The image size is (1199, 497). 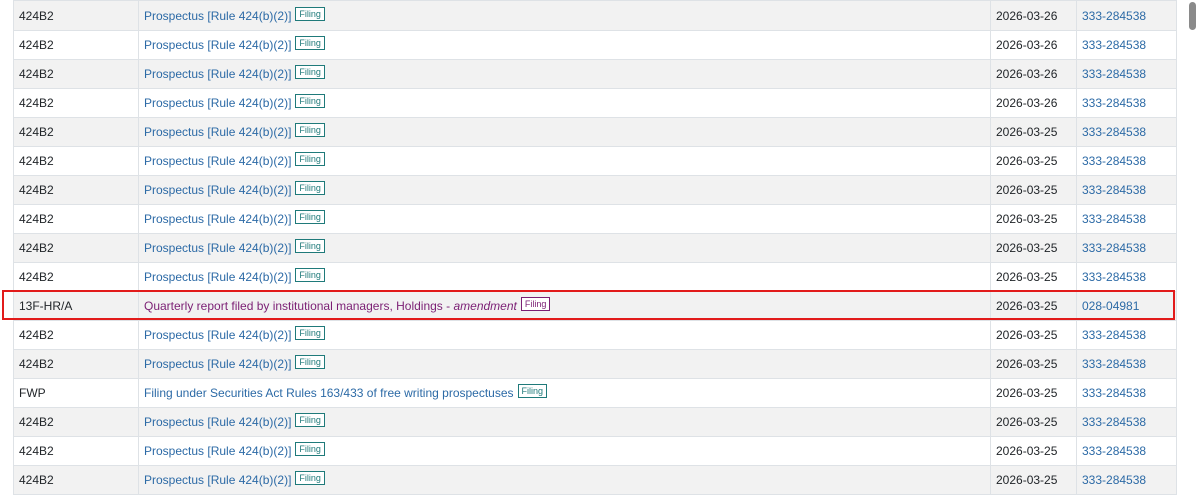 I want to click on file-number-link: 028-04981, so click(x=1110, y=306).